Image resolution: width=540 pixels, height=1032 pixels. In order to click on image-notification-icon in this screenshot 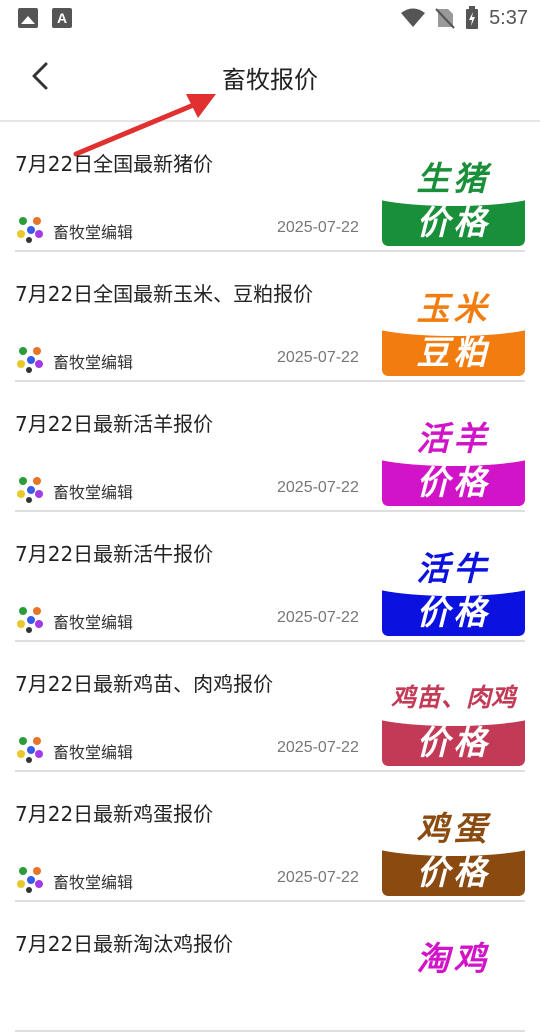, I will do `click(28, 18)`.